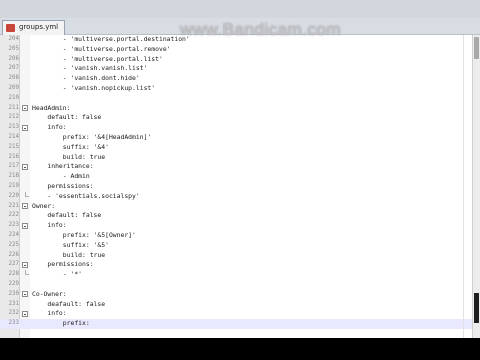 The height and width of the screenshot is (360, 480). Describe the element at coordinates (463, 186) in the screenshot. I see `right-margin-line` at that location.